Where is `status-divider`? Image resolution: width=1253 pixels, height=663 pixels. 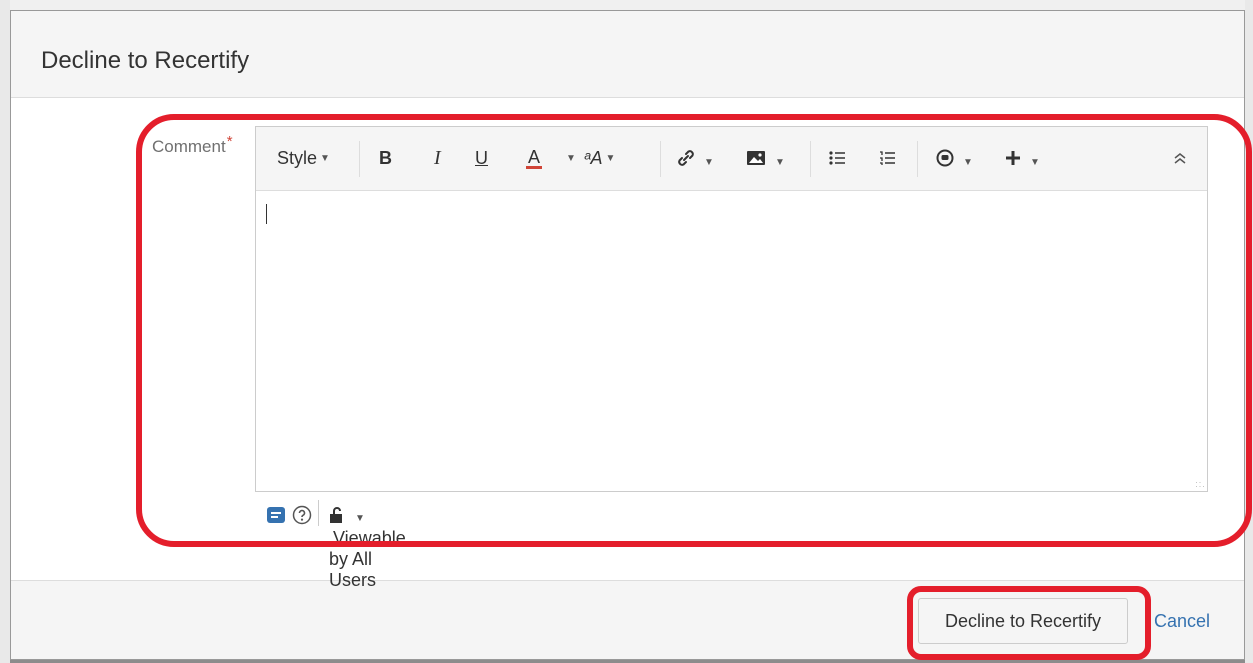
status-divider is located at coordinates (318, 513).